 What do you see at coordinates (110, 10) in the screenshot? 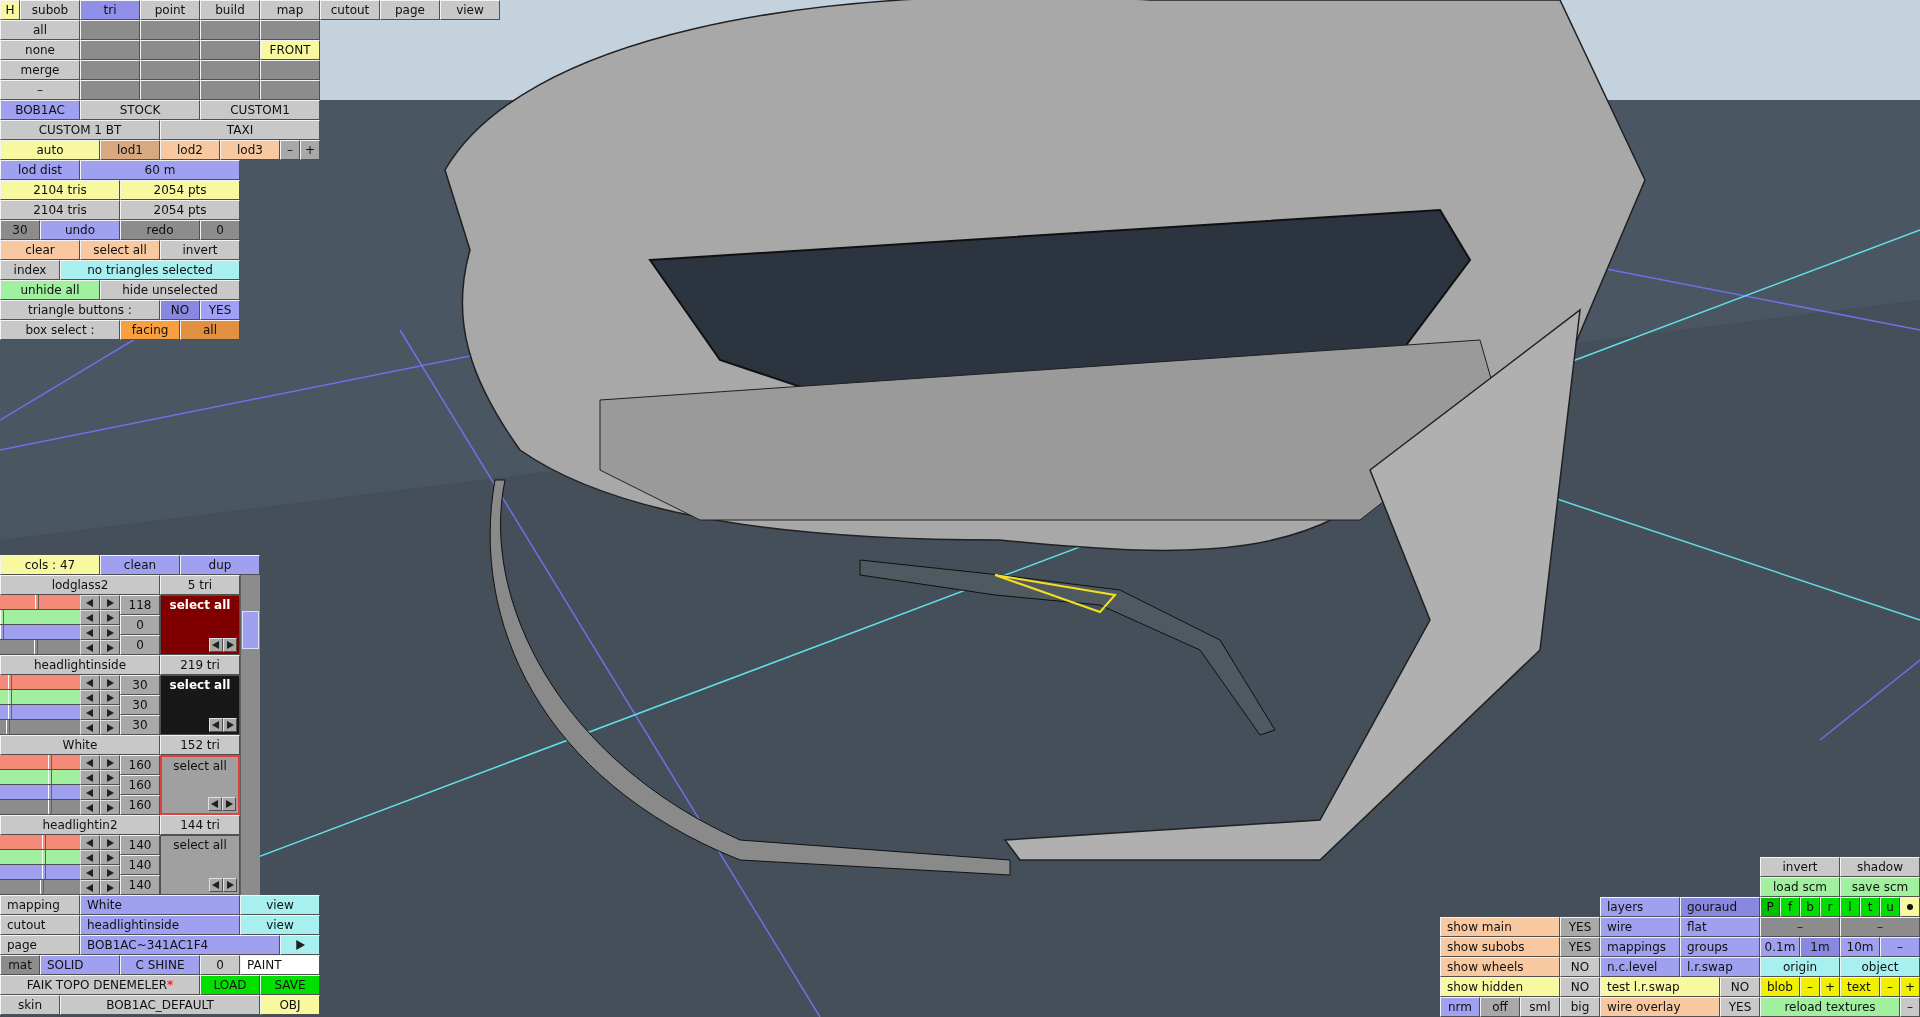
I see `mode-tab: tri` at bounding box center [110, 10].